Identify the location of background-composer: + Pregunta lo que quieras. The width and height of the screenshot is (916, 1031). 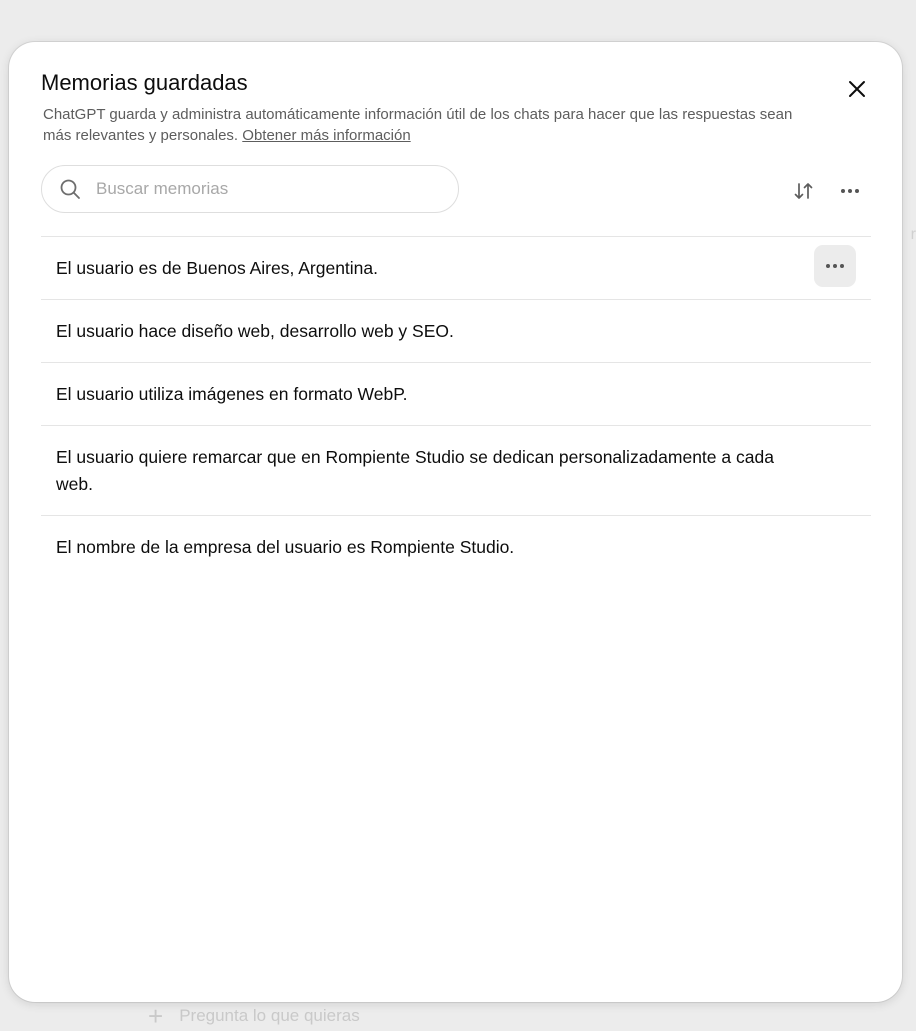
(254, 1016).